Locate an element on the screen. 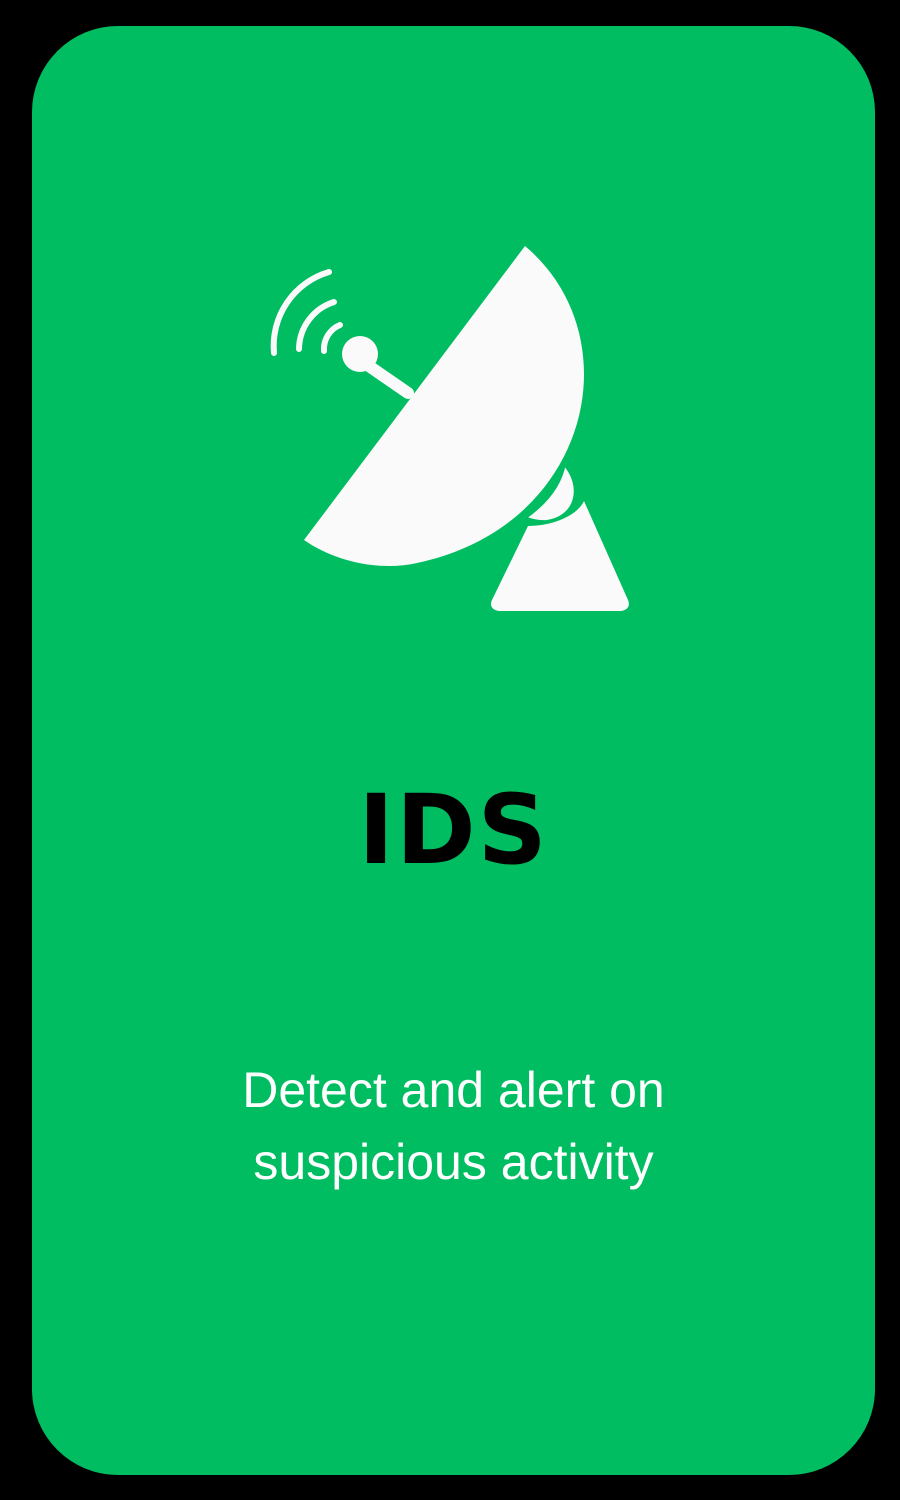 The width and height of the screenshot is (900, 1500). description-line-1: Detect and alert on is located at coordinates (453, 1090).